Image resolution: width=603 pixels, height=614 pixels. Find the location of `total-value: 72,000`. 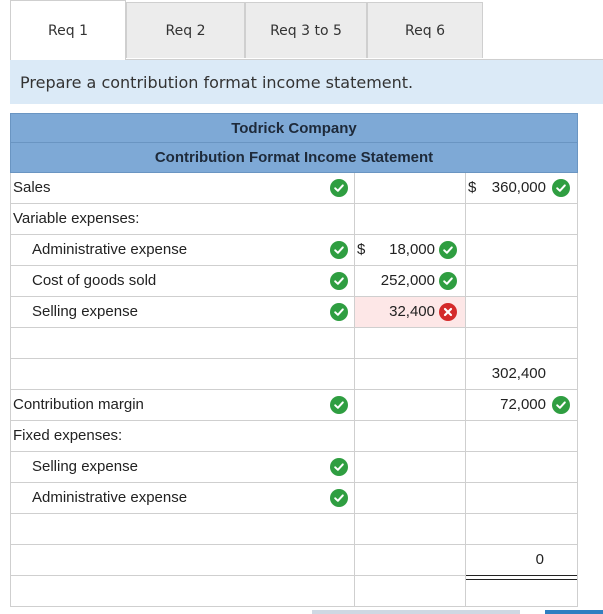

total-value: 72,000 is located at coordinates (523, 404).